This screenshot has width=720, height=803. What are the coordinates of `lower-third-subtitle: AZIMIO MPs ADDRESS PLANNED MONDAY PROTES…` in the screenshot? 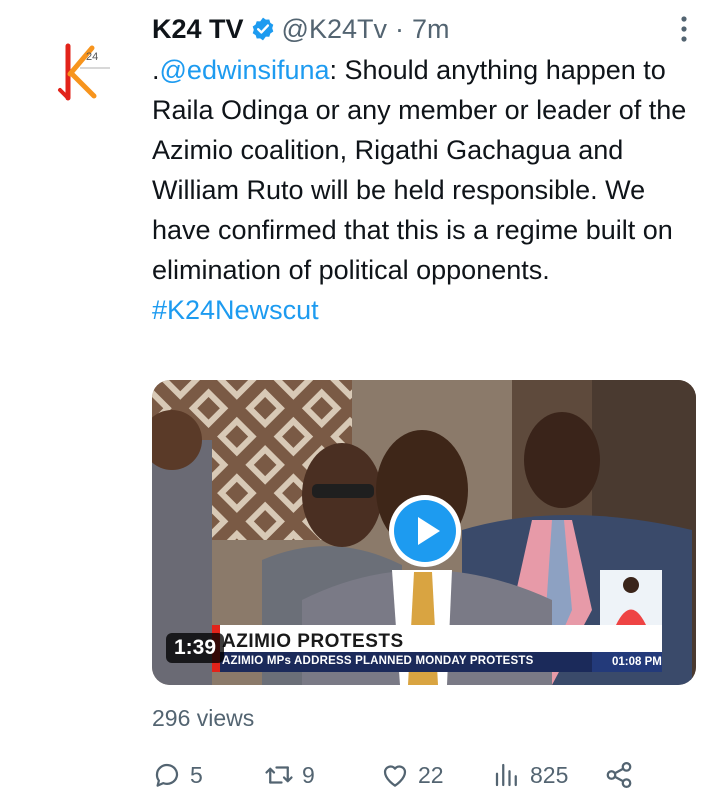 It's located at (378, 661).